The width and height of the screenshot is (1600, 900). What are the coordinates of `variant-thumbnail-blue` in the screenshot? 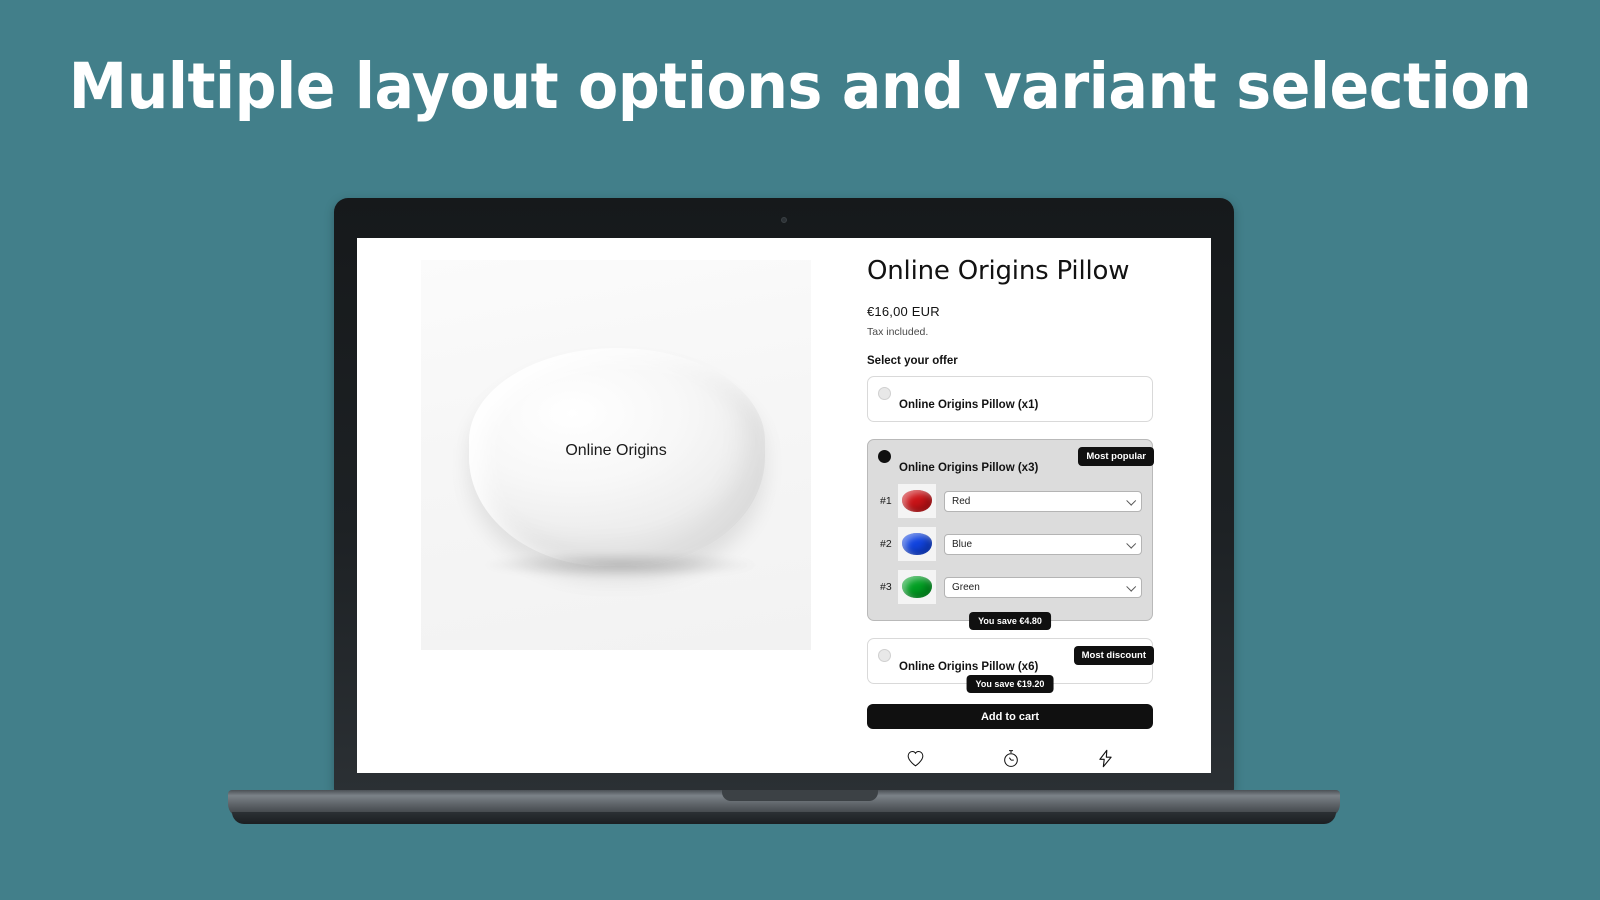 It's located at (917, 544).